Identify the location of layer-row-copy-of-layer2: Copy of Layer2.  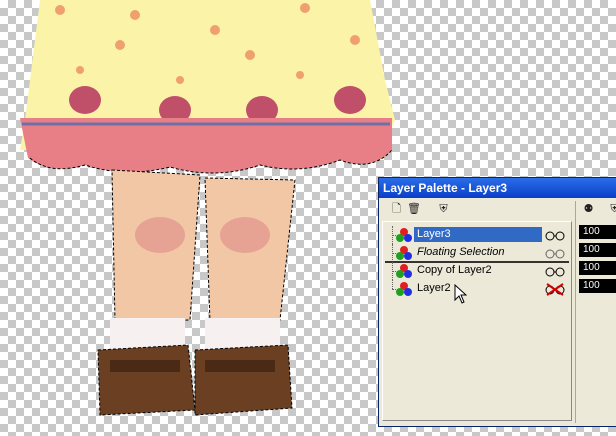
(477, 271).